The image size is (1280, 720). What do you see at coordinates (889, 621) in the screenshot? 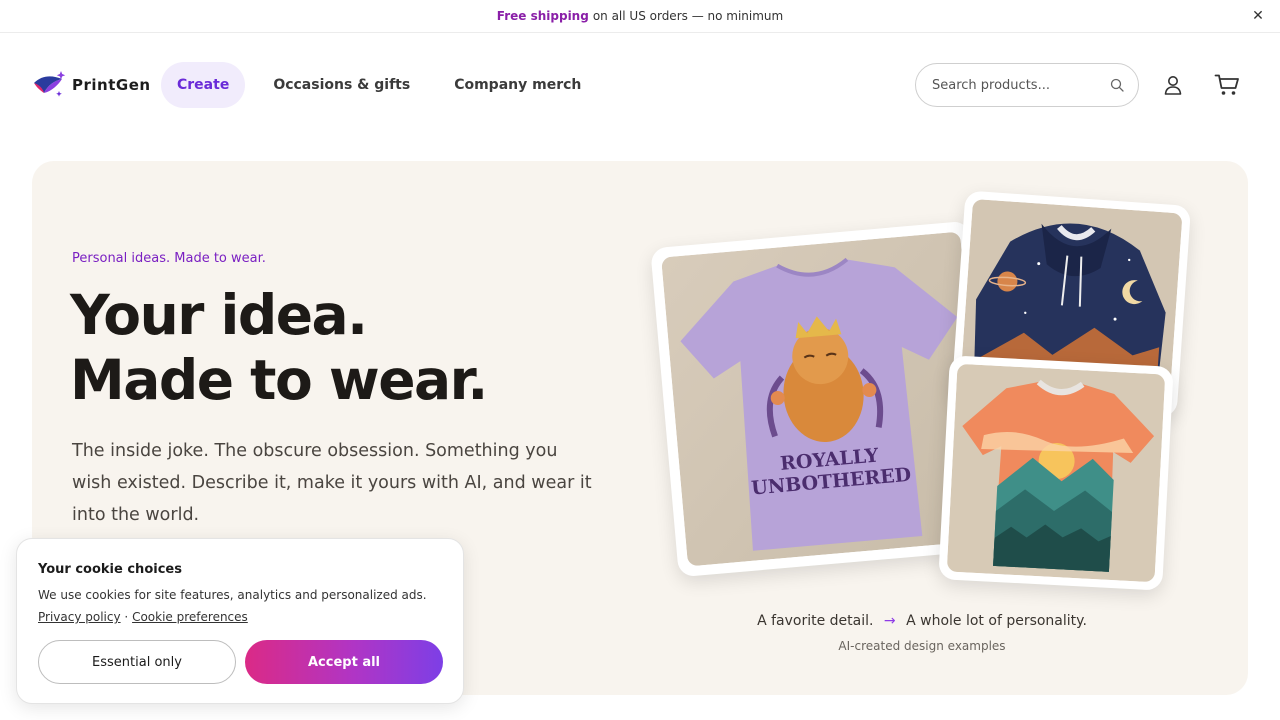
I see `arrow-right-icon: →` at bounding box center [889, 621].